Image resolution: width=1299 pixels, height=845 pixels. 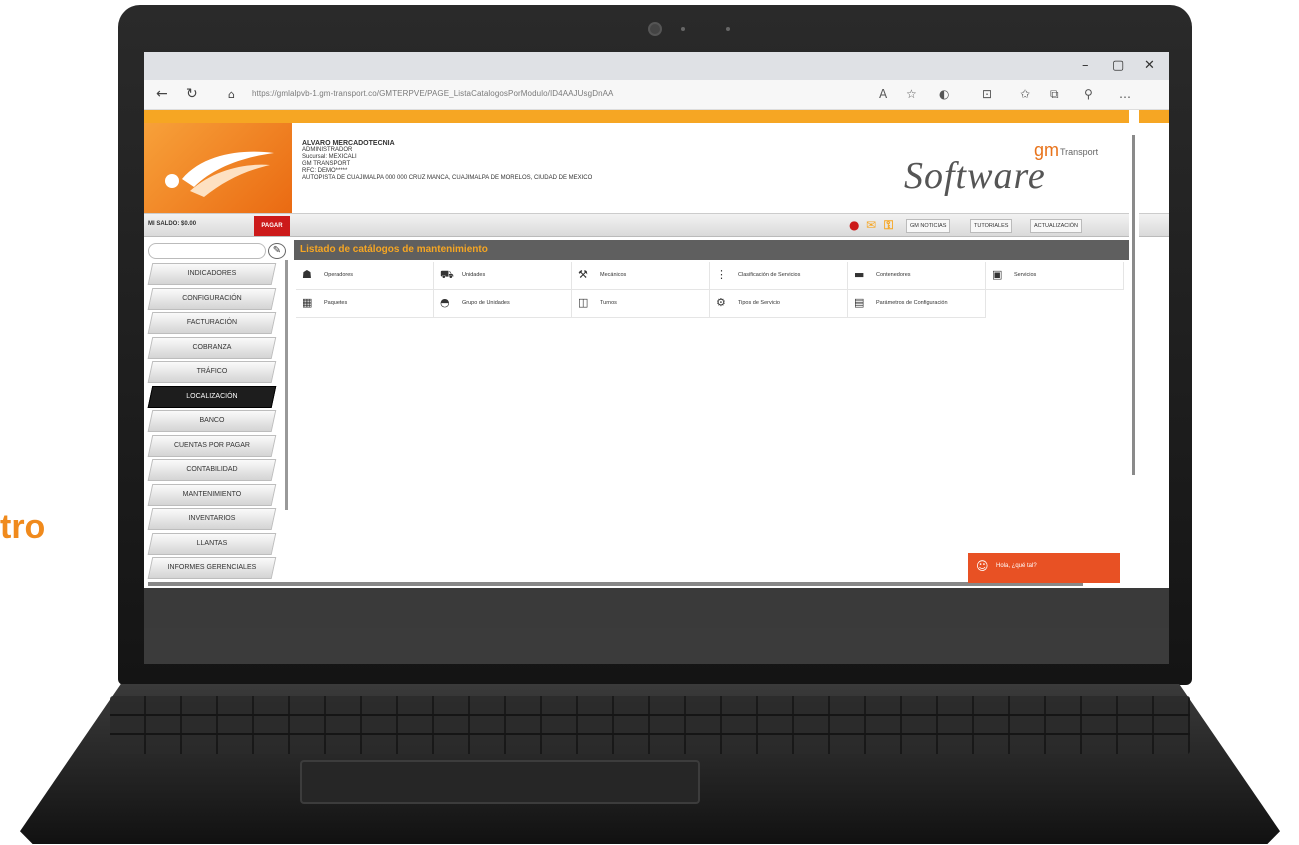 What do you see at coordinates (189, 224) in the screenshot?
I see `saldo-value: $0.00` at bounding box center [189, 224].